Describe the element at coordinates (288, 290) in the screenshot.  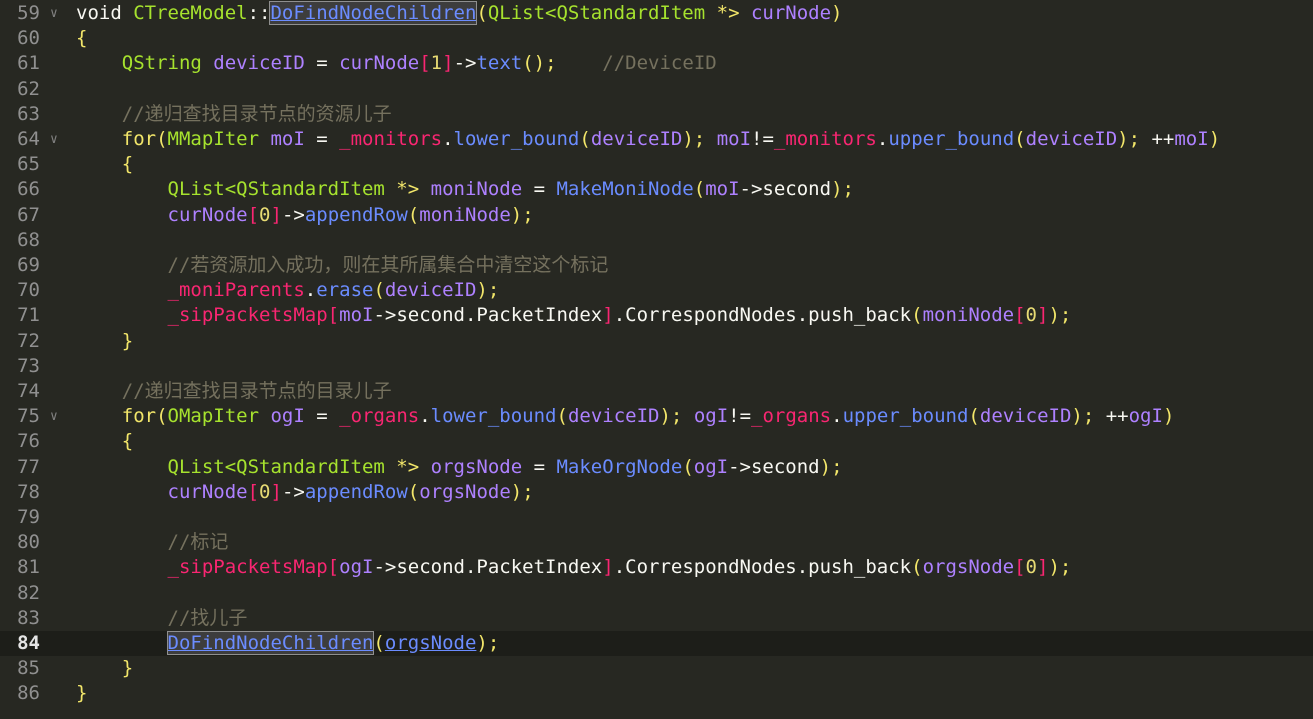
I see `code-text: _moniParents.erase(deviceID);` at that location.